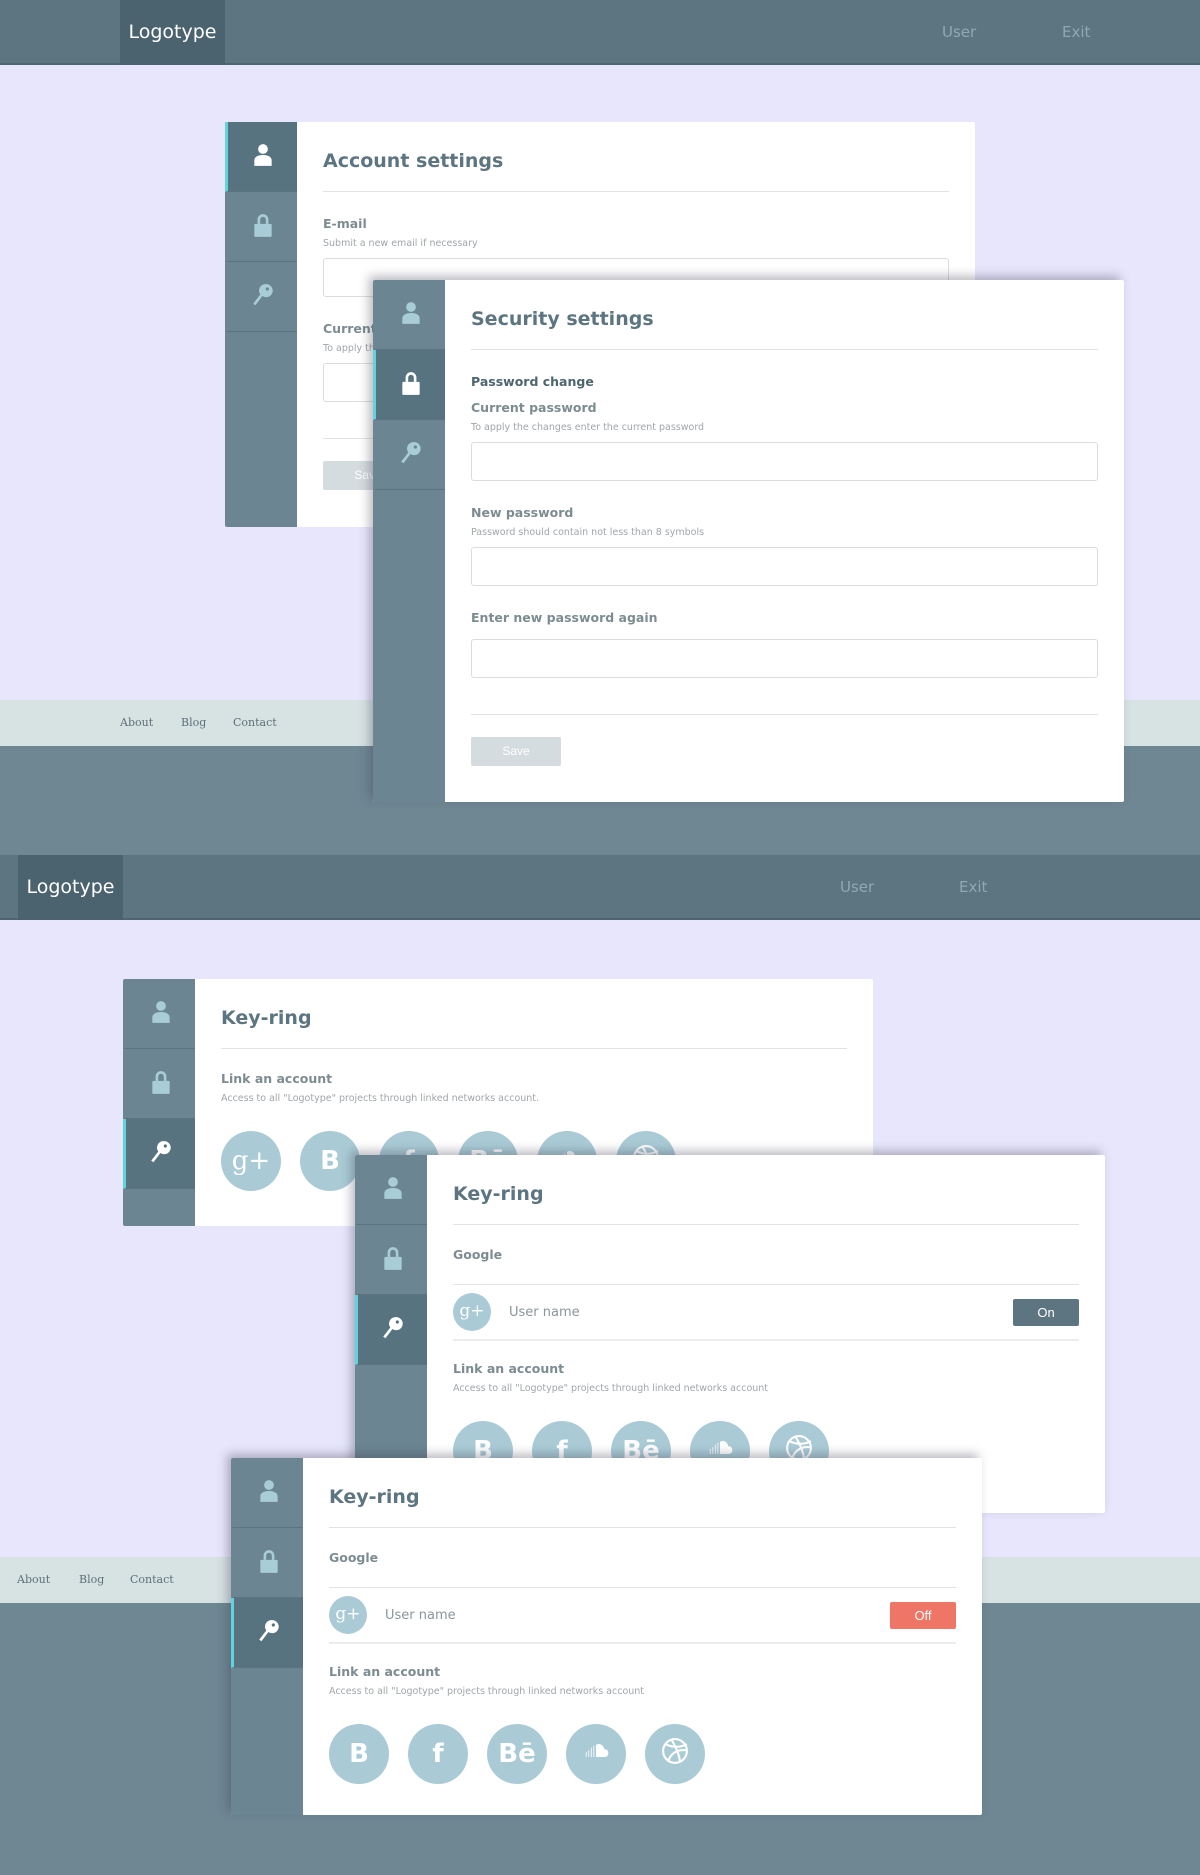  Describe the element at coordinates (642, 1616) in the screenshot. I see `account-row-google: g+ User name Off` at that location.